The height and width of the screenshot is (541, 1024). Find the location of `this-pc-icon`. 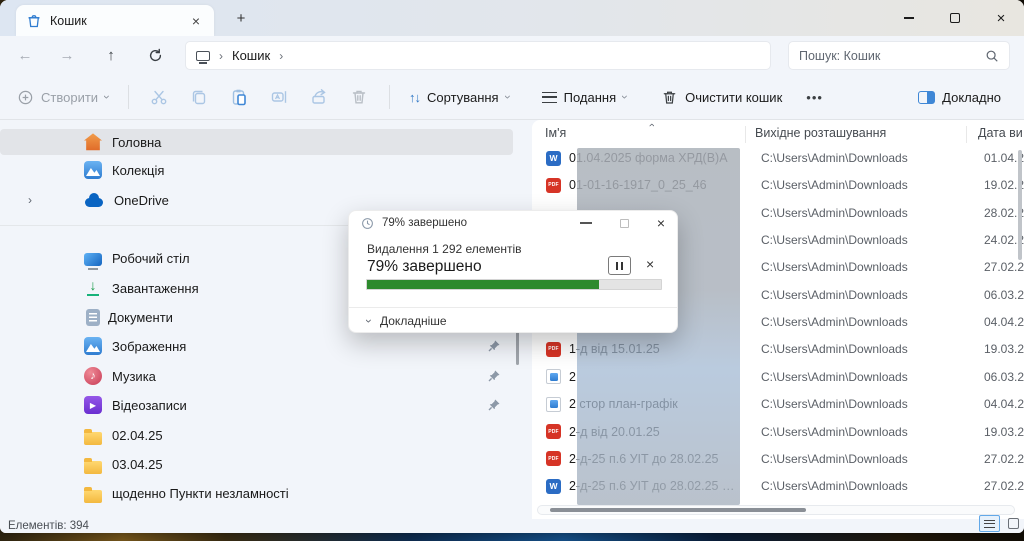

this-pc-icon is located at coordinates (203, 57).